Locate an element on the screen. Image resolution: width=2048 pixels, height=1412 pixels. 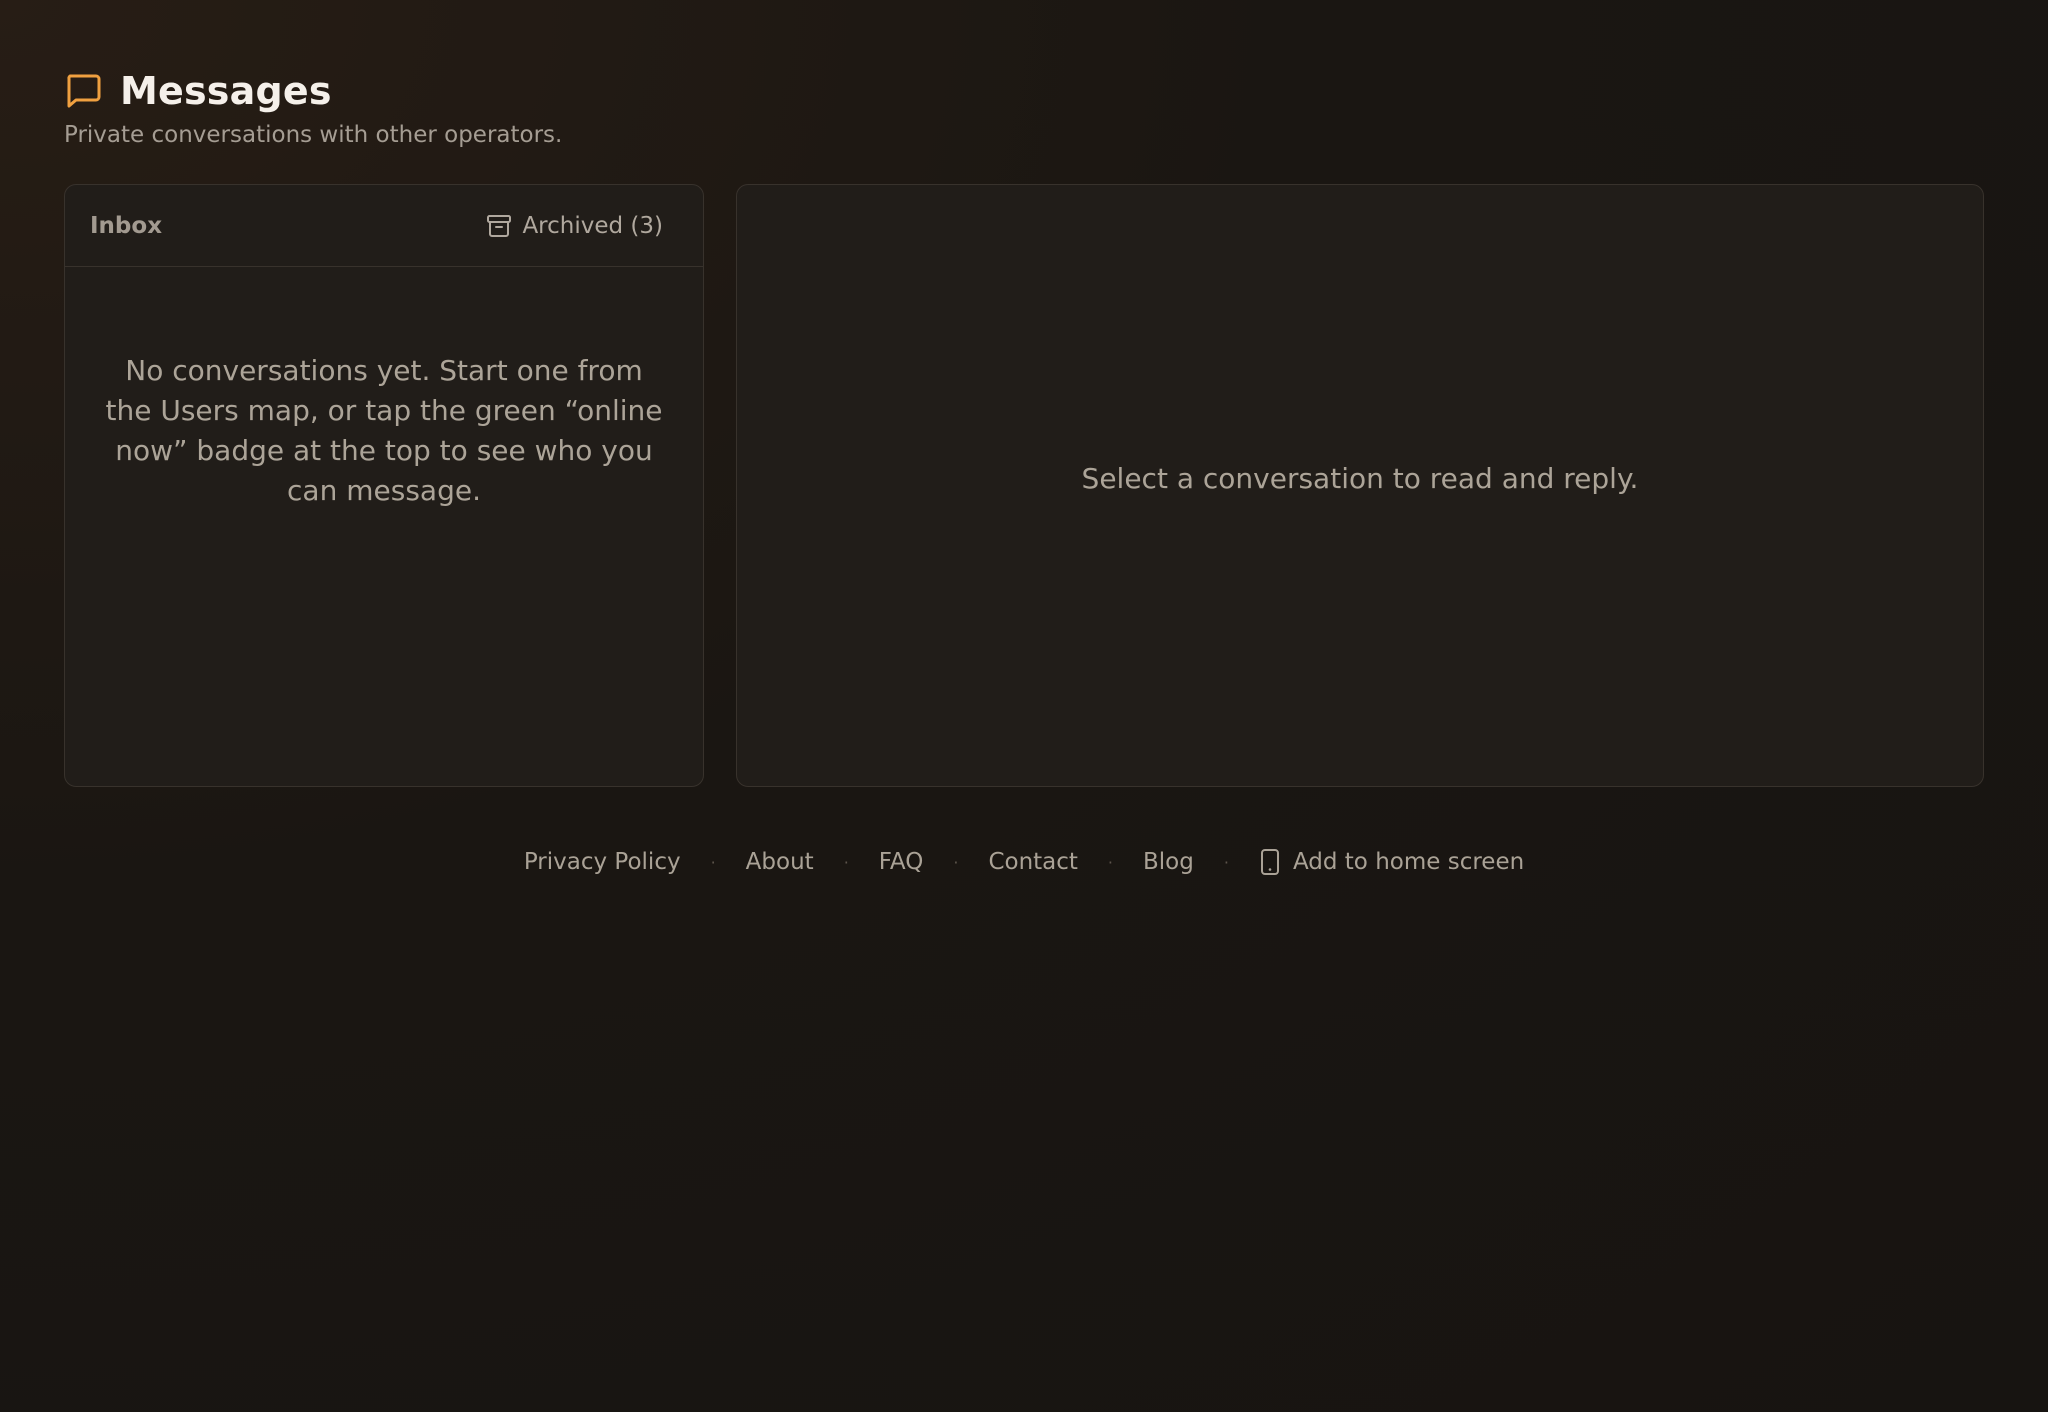
inbox-header: Inbox Archived (3) is located at coordinates (384, 226).